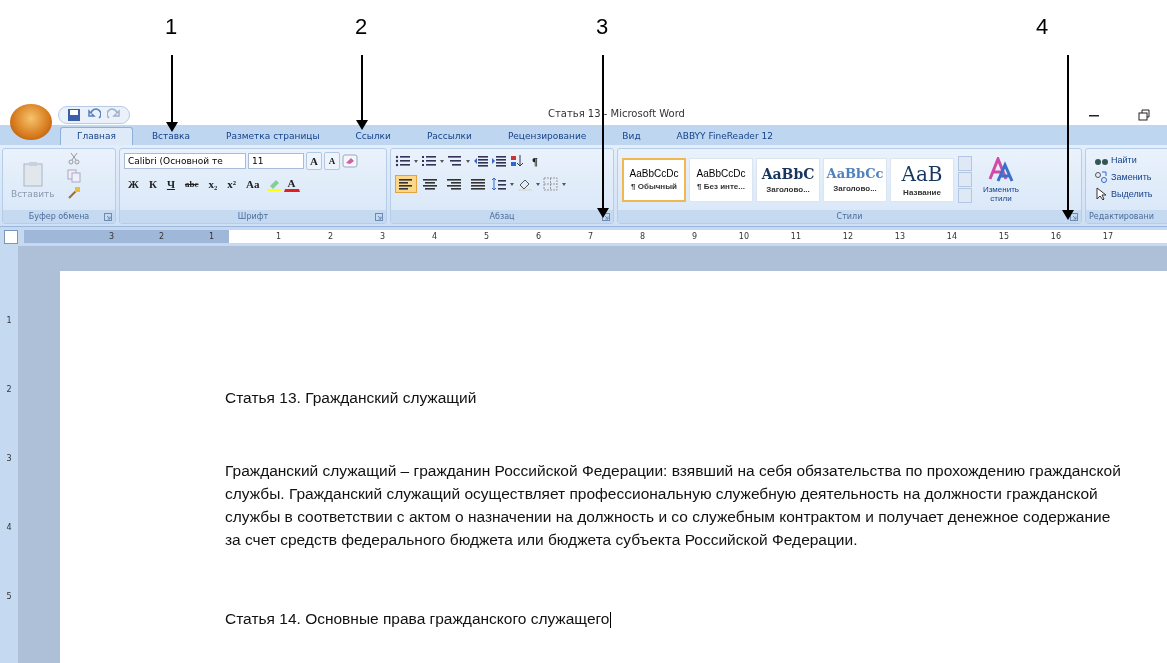  I want to click on grow-font-button: A, so click(314, 161).